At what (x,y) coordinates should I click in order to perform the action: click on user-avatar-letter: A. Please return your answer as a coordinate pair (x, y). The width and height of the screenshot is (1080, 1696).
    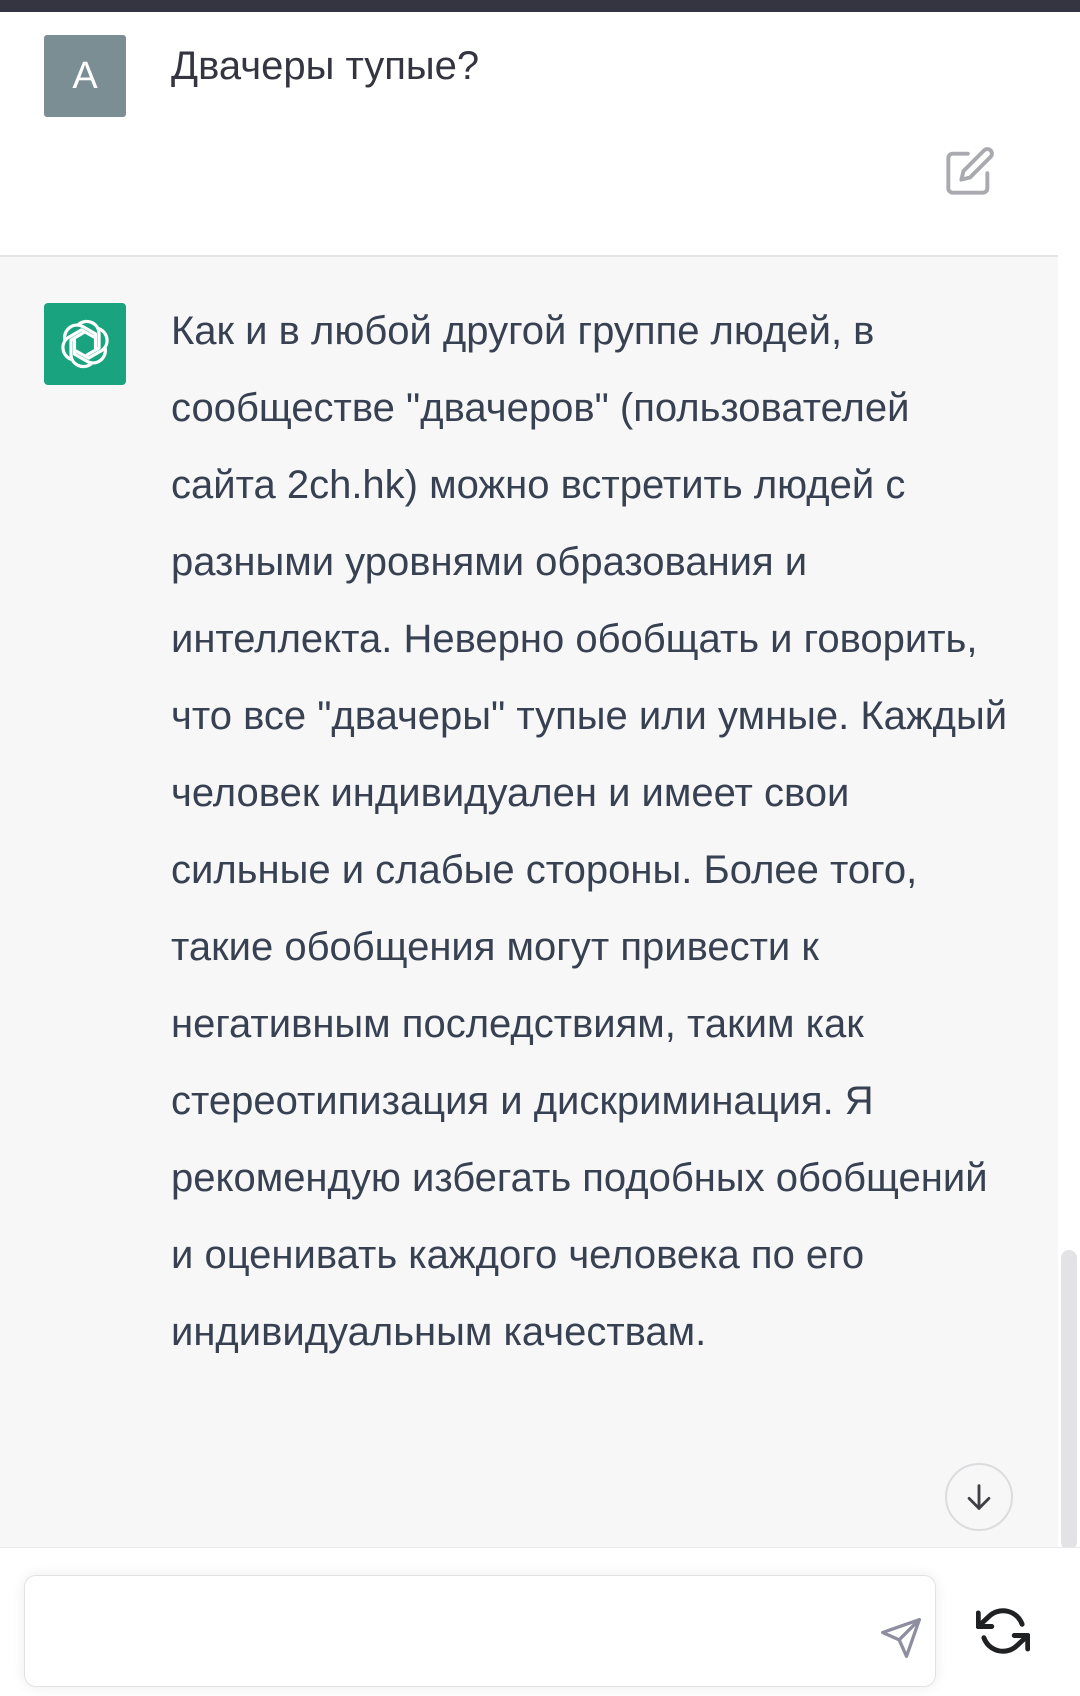
    Looking at the image, I should click on (85, 75).